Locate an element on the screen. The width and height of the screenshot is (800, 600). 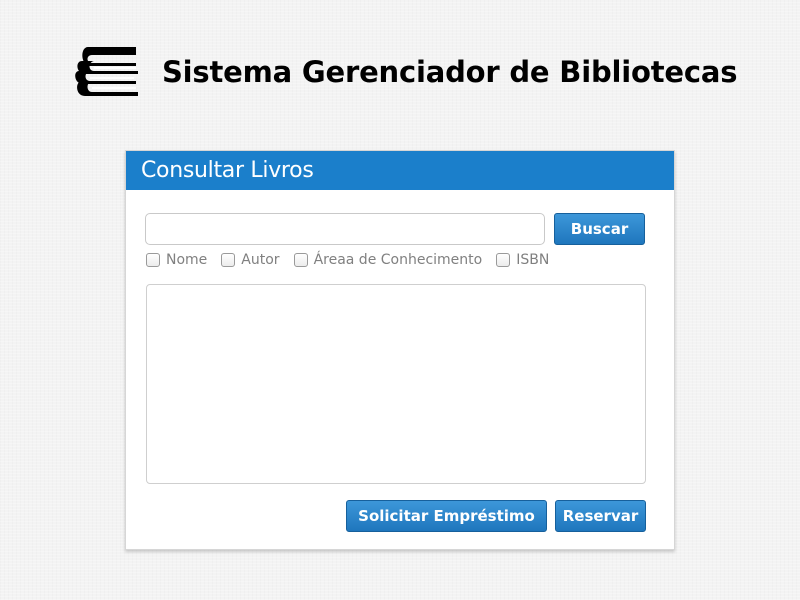
filter-isbn-label: ISBN is located at coordinates (533, 260).